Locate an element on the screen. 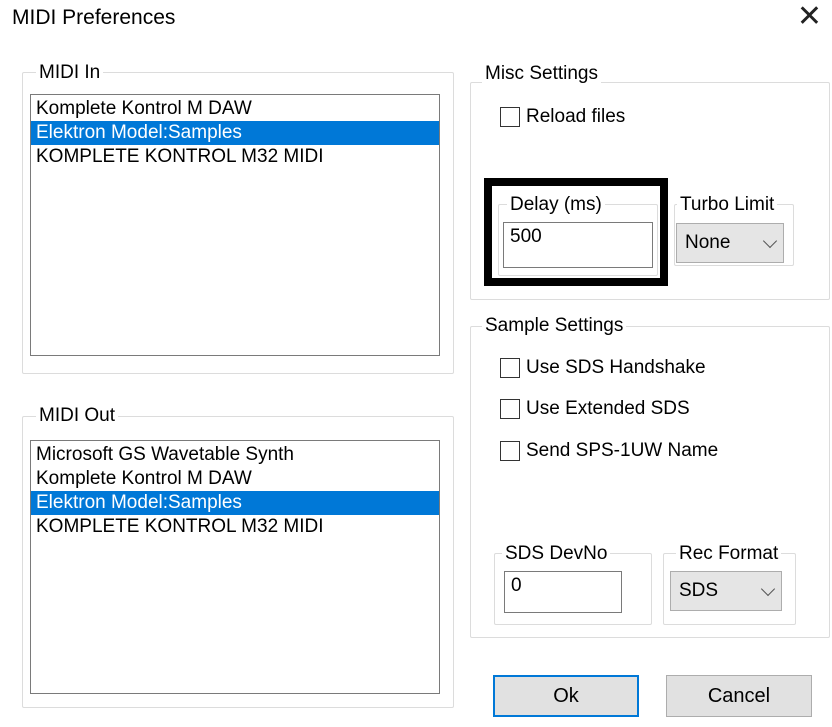  midi-out-label: MIDI Out is located at coordinates (77, 416).